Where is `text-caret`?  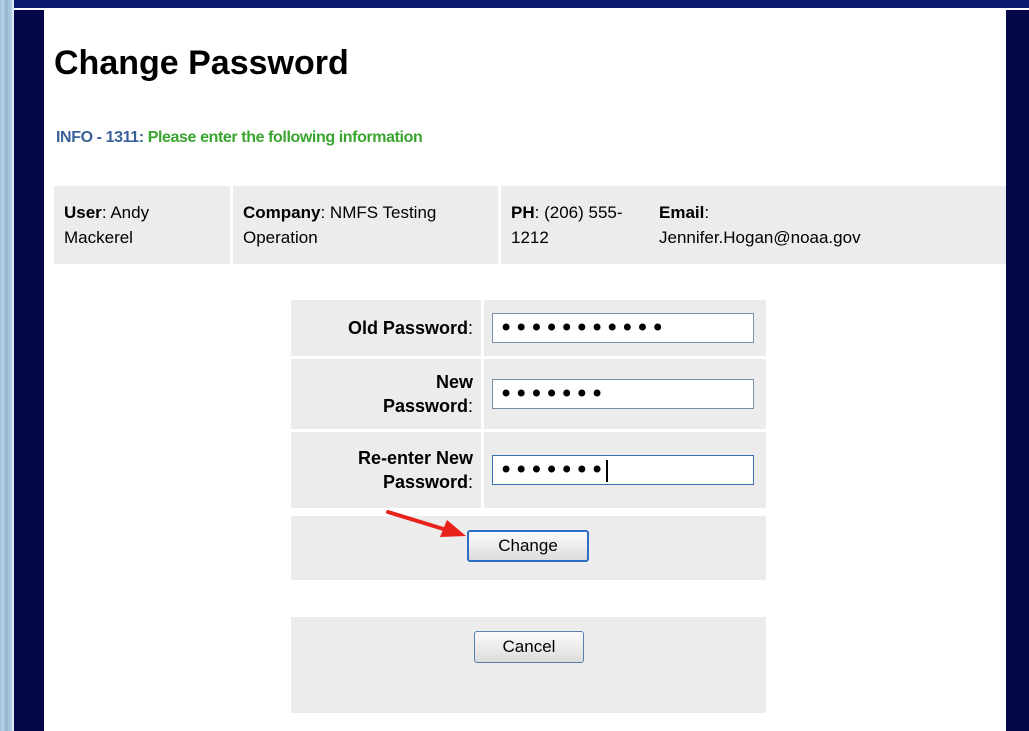 text-caret is located at coordinates (607, 471).